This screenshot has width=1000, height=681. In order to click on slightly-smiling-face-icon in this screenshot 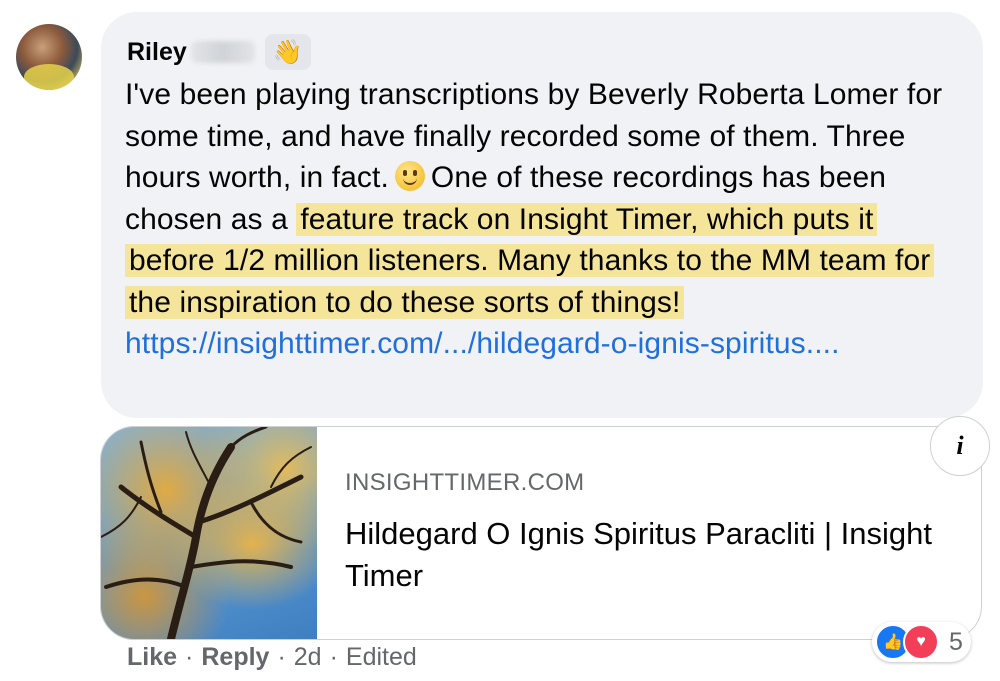, I will do `click(409, 176)`.